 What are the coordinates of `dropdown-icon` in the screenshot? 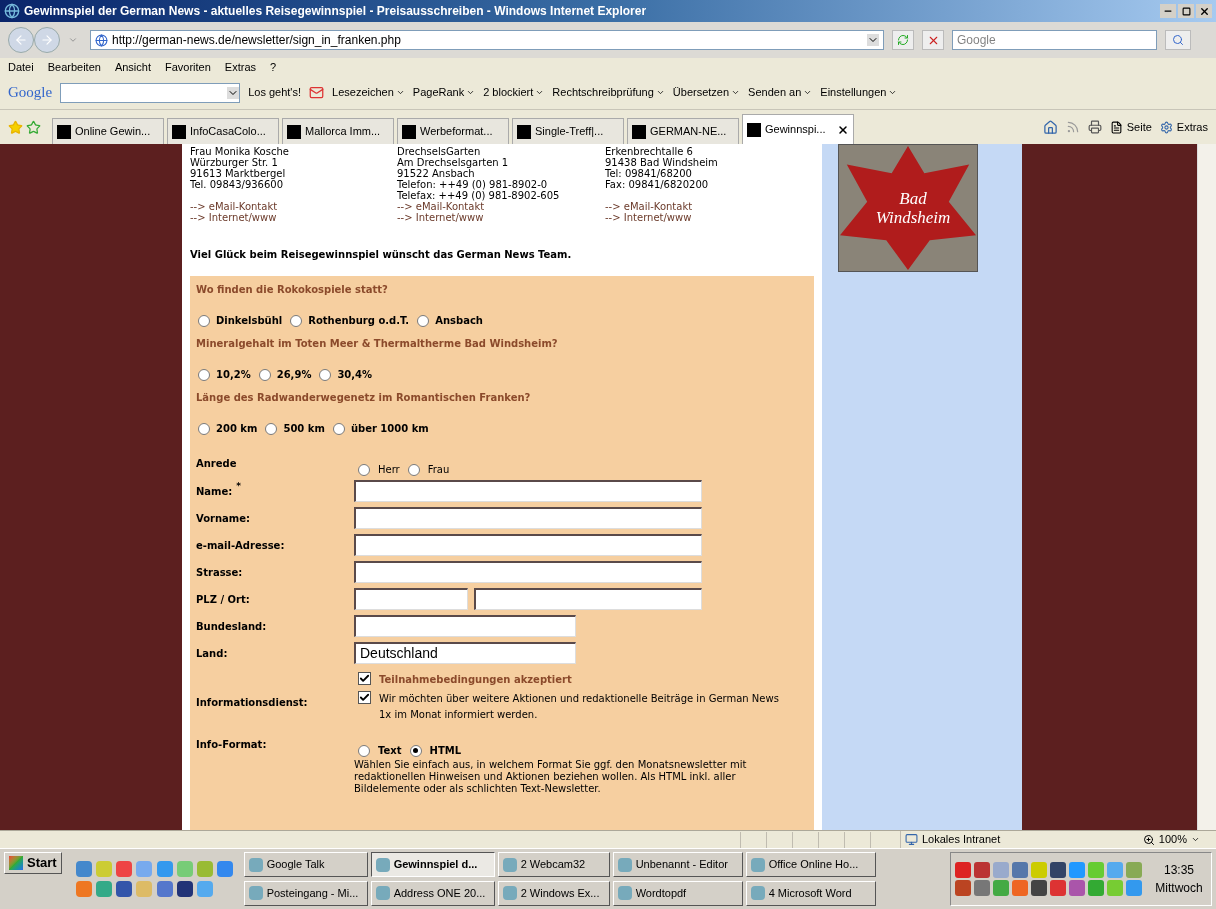 It's located at (873, 40).